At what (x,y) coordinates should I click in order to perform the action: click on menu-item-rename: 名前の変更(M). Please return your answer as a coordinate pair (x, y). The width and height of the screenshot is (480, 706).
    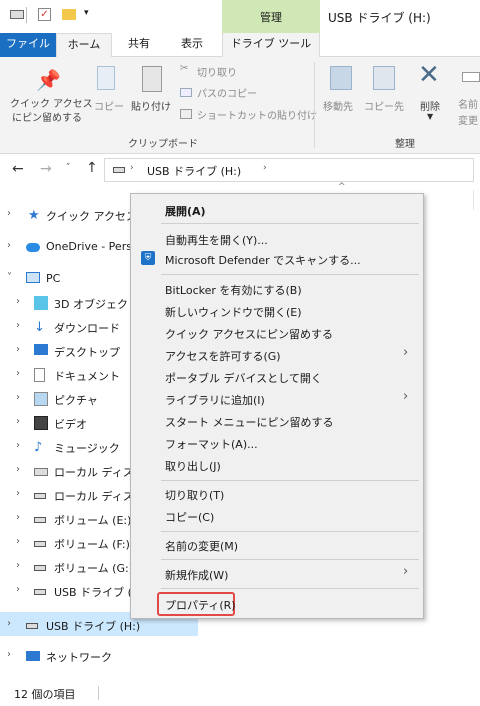
    Looking at the image, I should click on (201, 546).